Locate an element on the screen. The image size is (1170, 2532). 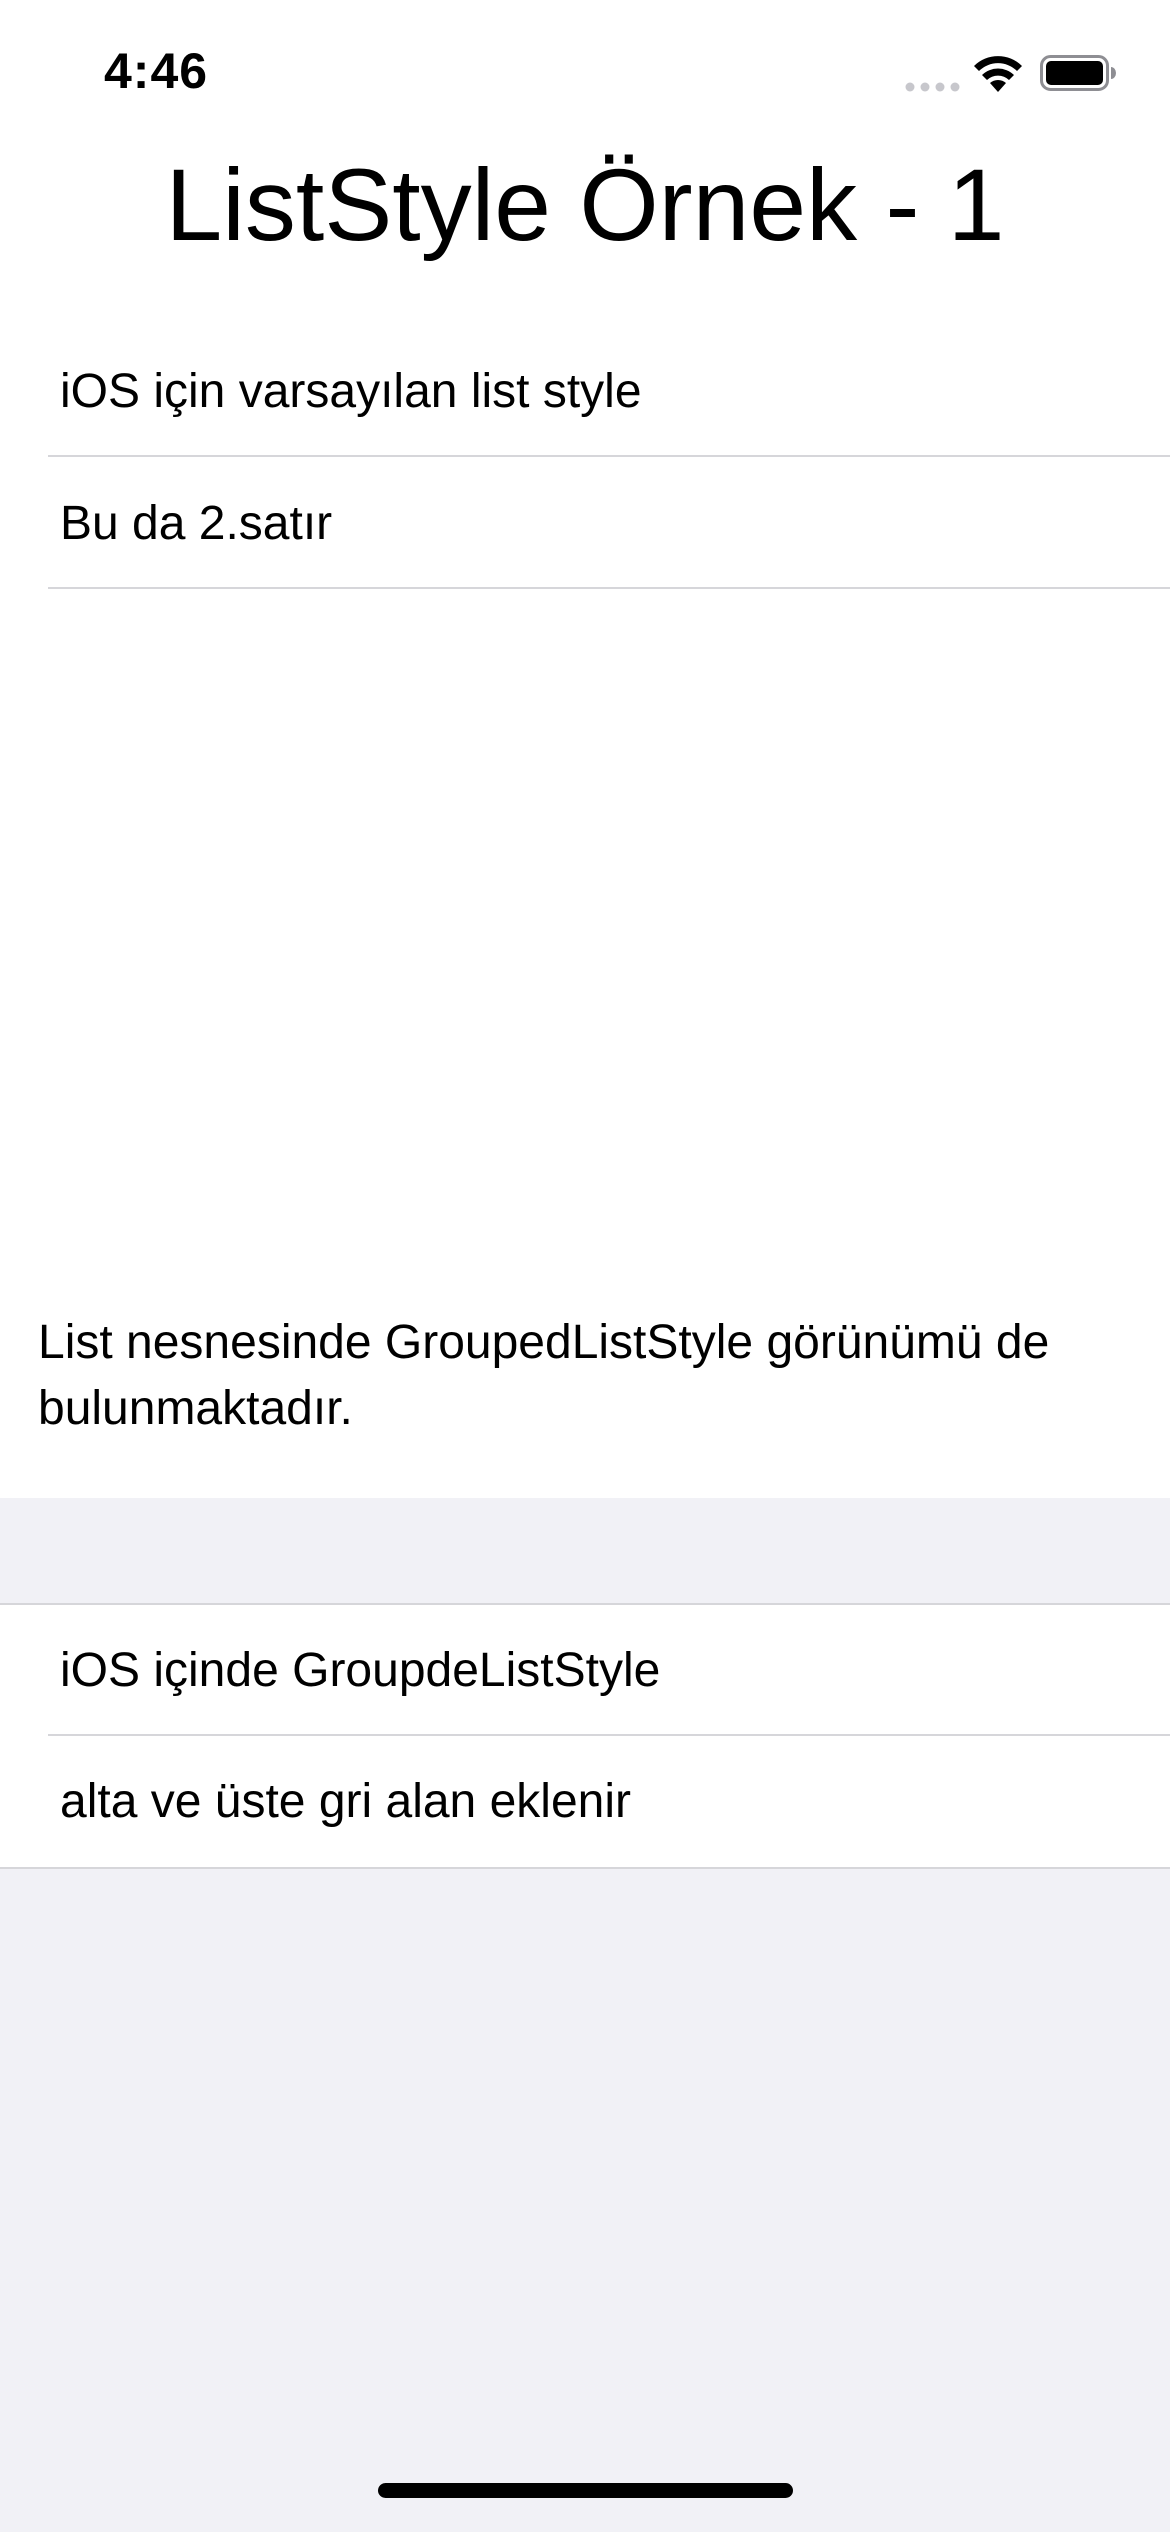
signal-icon is located at coordinates (932, 87).